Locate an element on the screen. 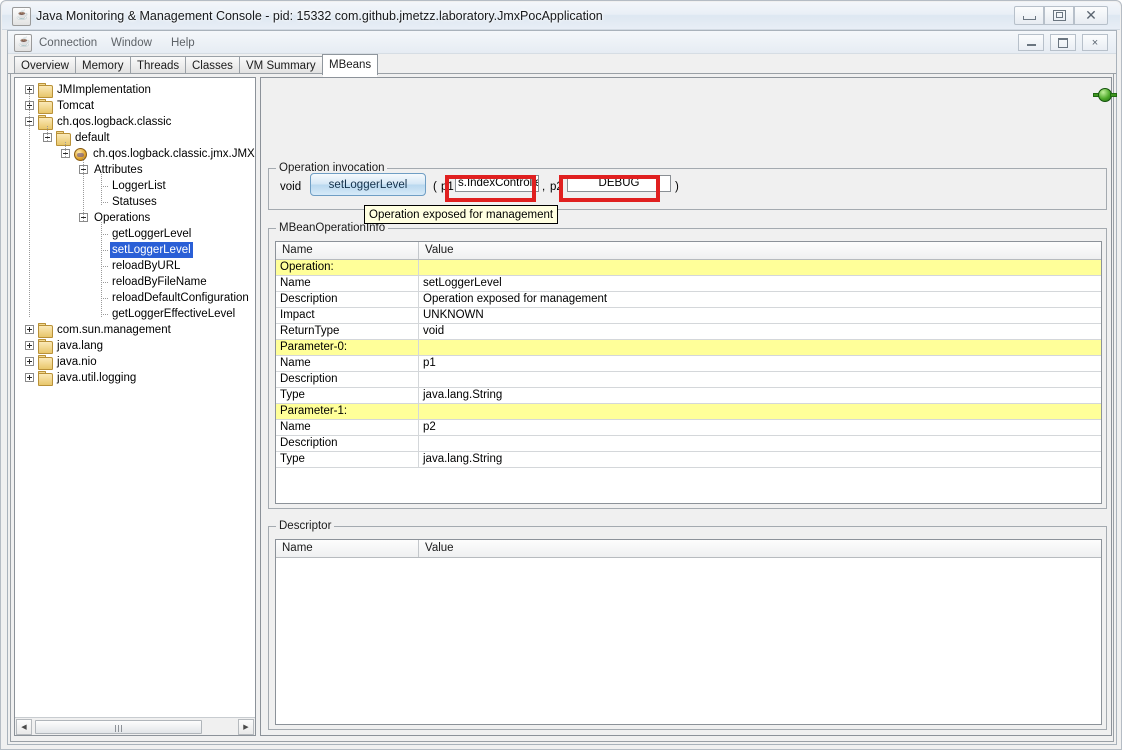 Image resolution: width=1122 pixels, height=750 pixels. window-minimize-button is located at coordinates (1029, 15).